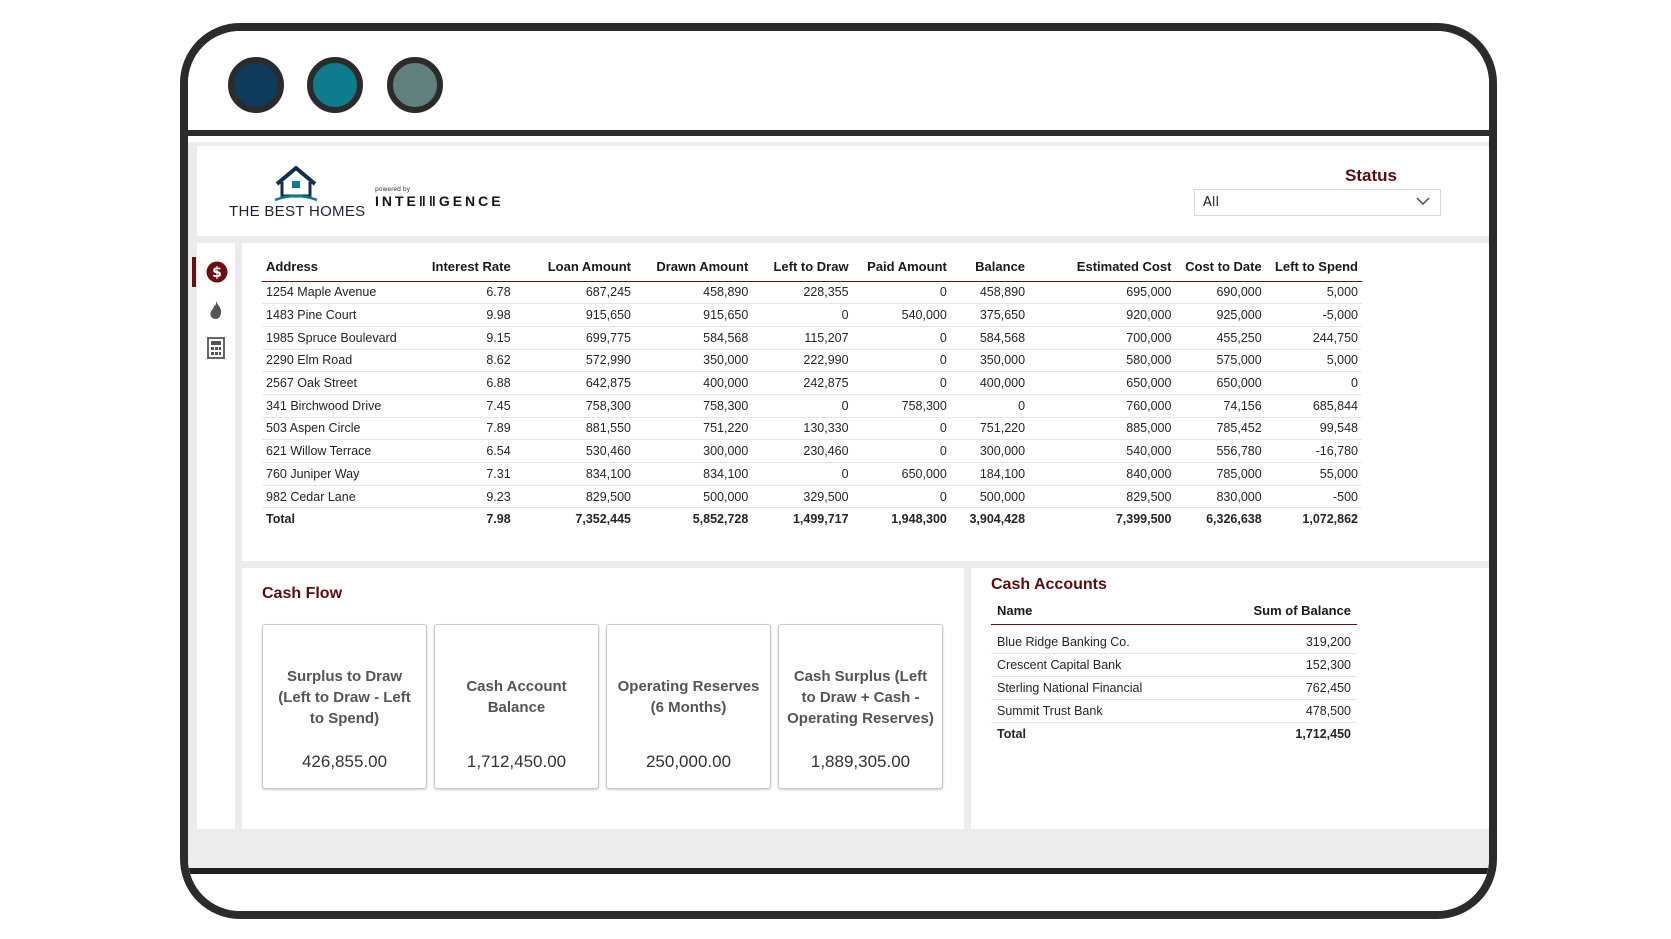  I want to click on column-header: Estimated Cost, so click(1102, 267).